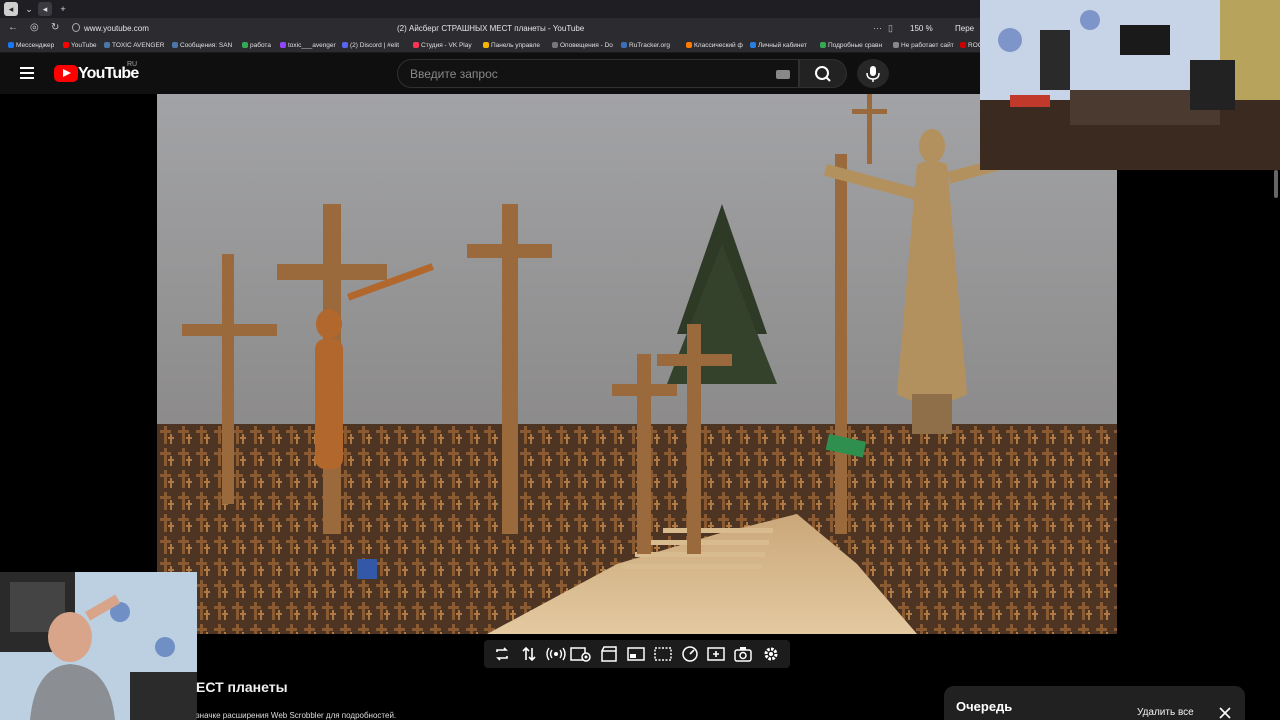 The image size is (1280, 720). Describe the element at coordinates (855, 45) in the screenshot. I see `bookmark-label: Подробные сравн` at that location.